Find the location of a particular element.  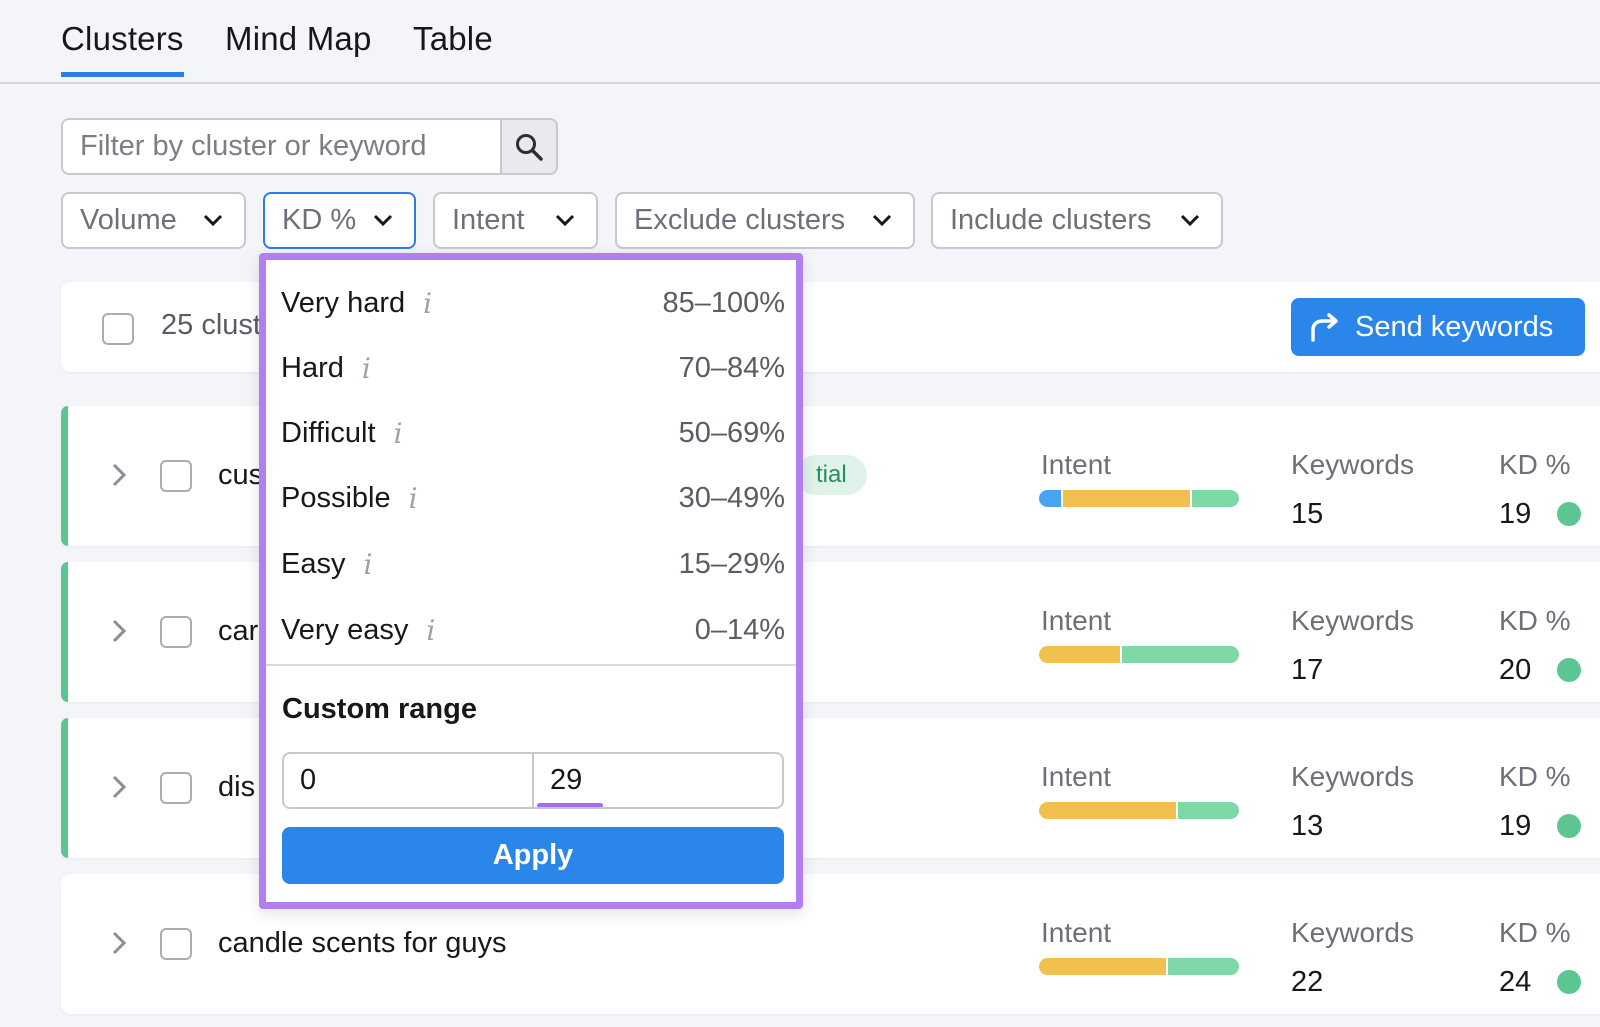

intent-filter: Intent is located at coordinates (515, 220).